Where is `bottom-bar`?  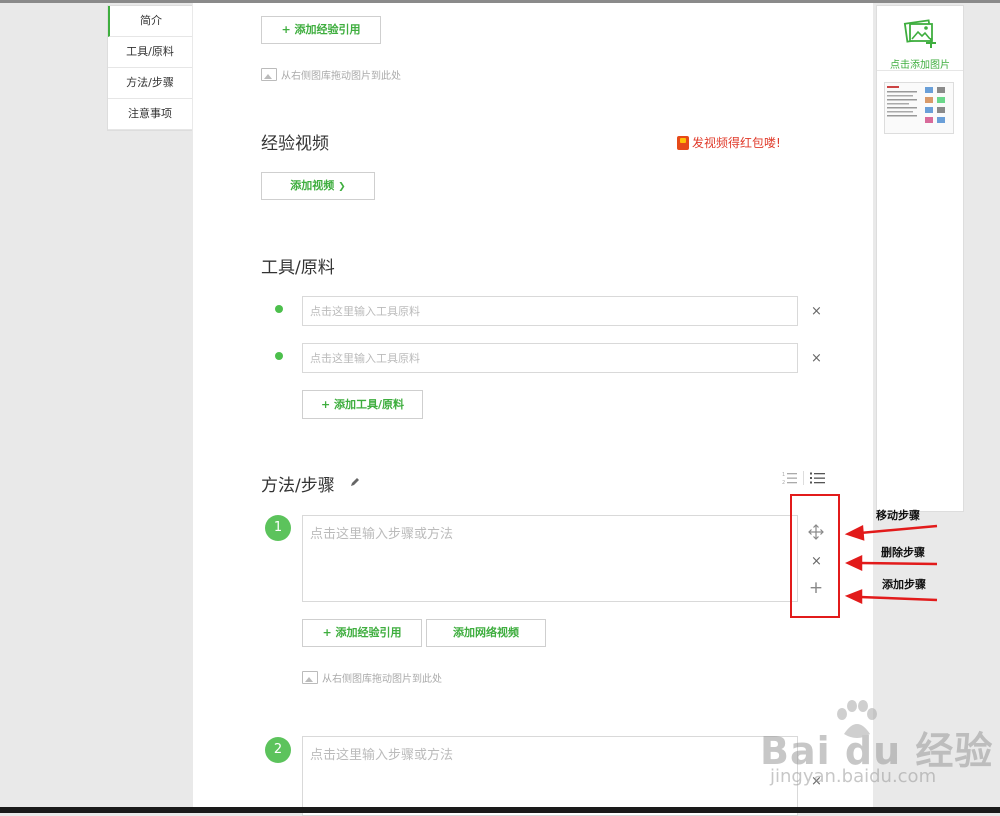 bottom-bar is located at coordinates (500, 810).